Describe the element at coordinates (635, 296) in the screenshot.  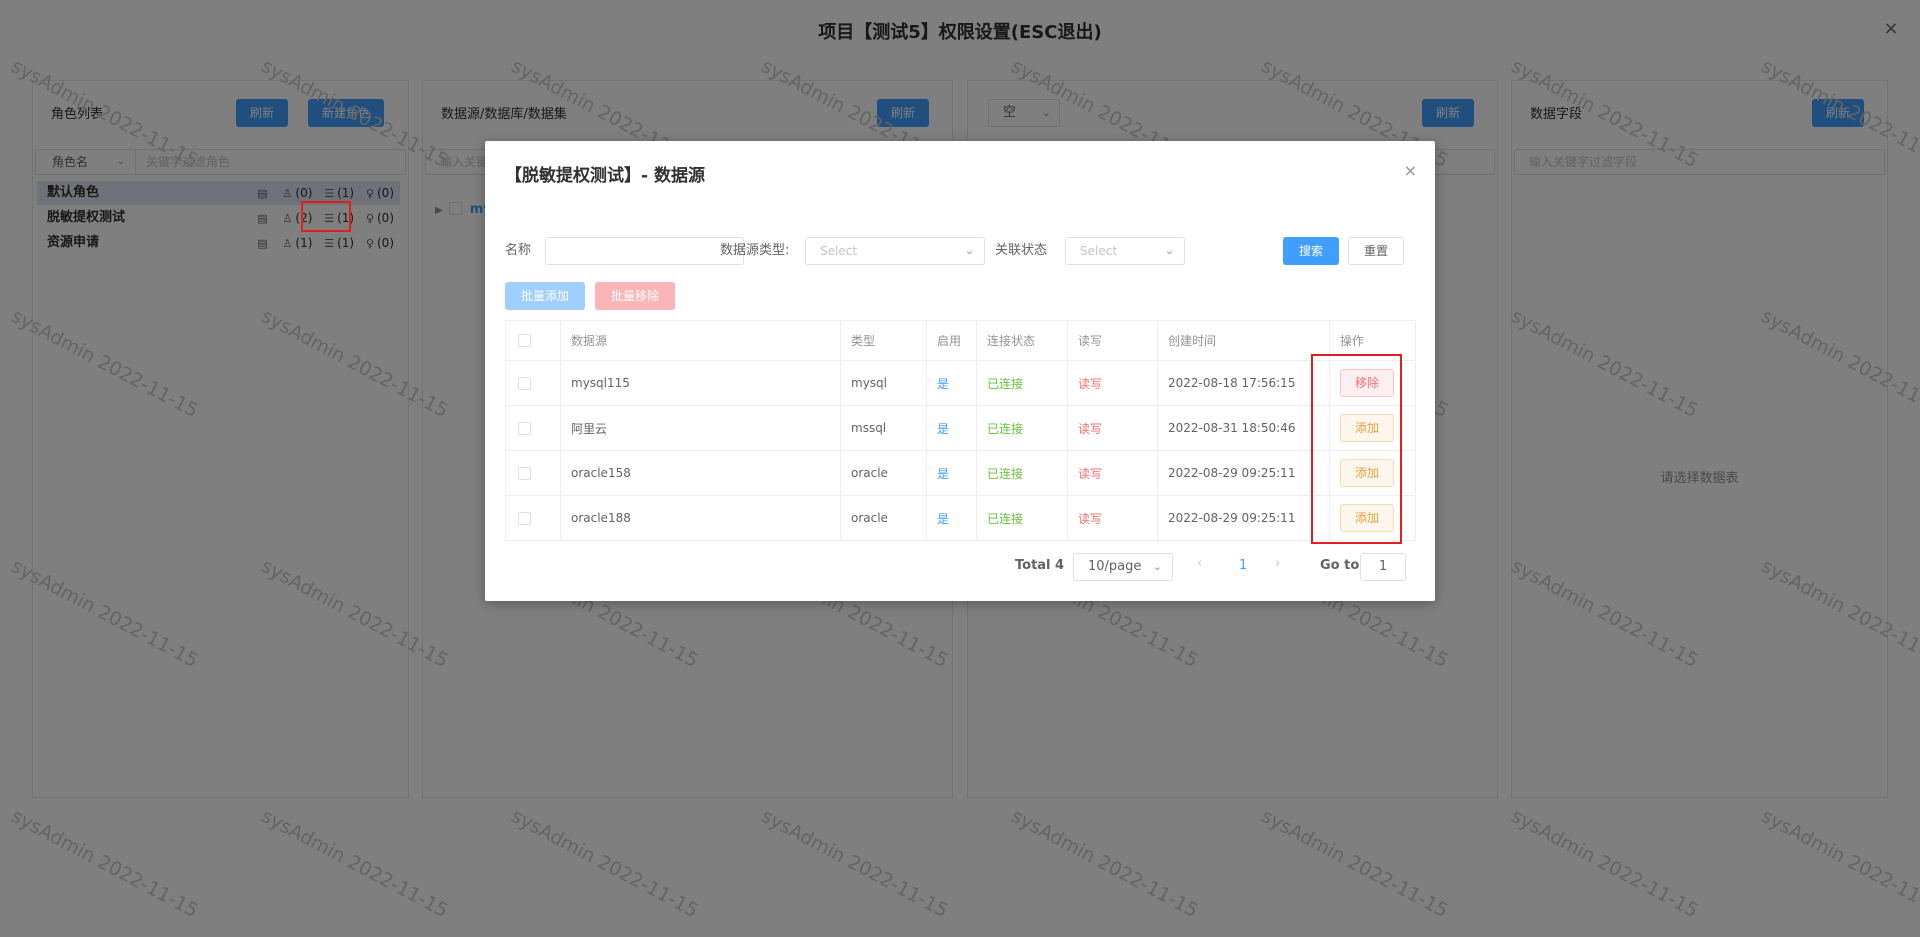
I see `batch-remove-button: 批量移除` at that location.